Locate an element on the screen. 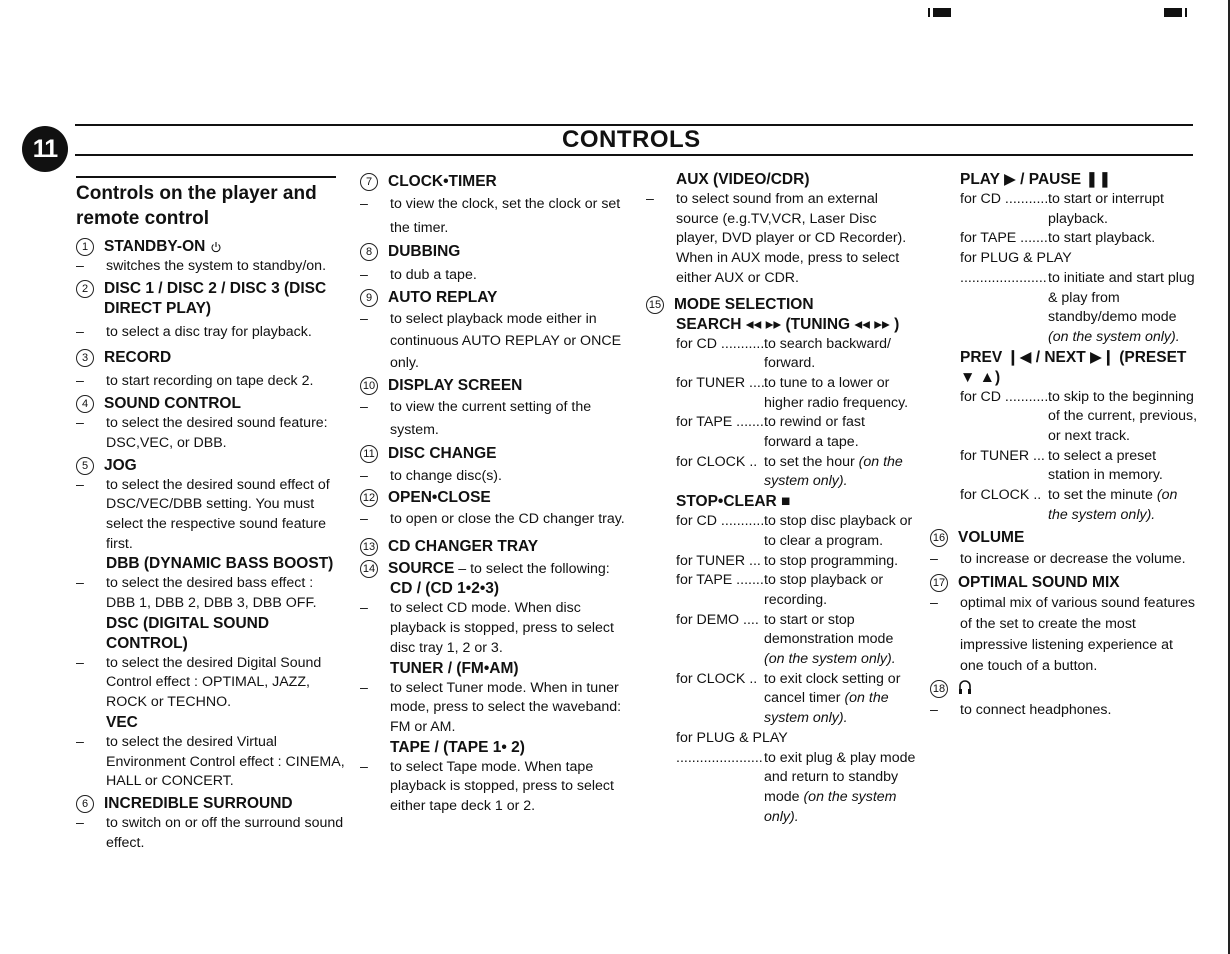 This screenshot has width=1230, height=954. stop-clear-title: STOP•CLEAR ■ is located at coordinates (733, 502).